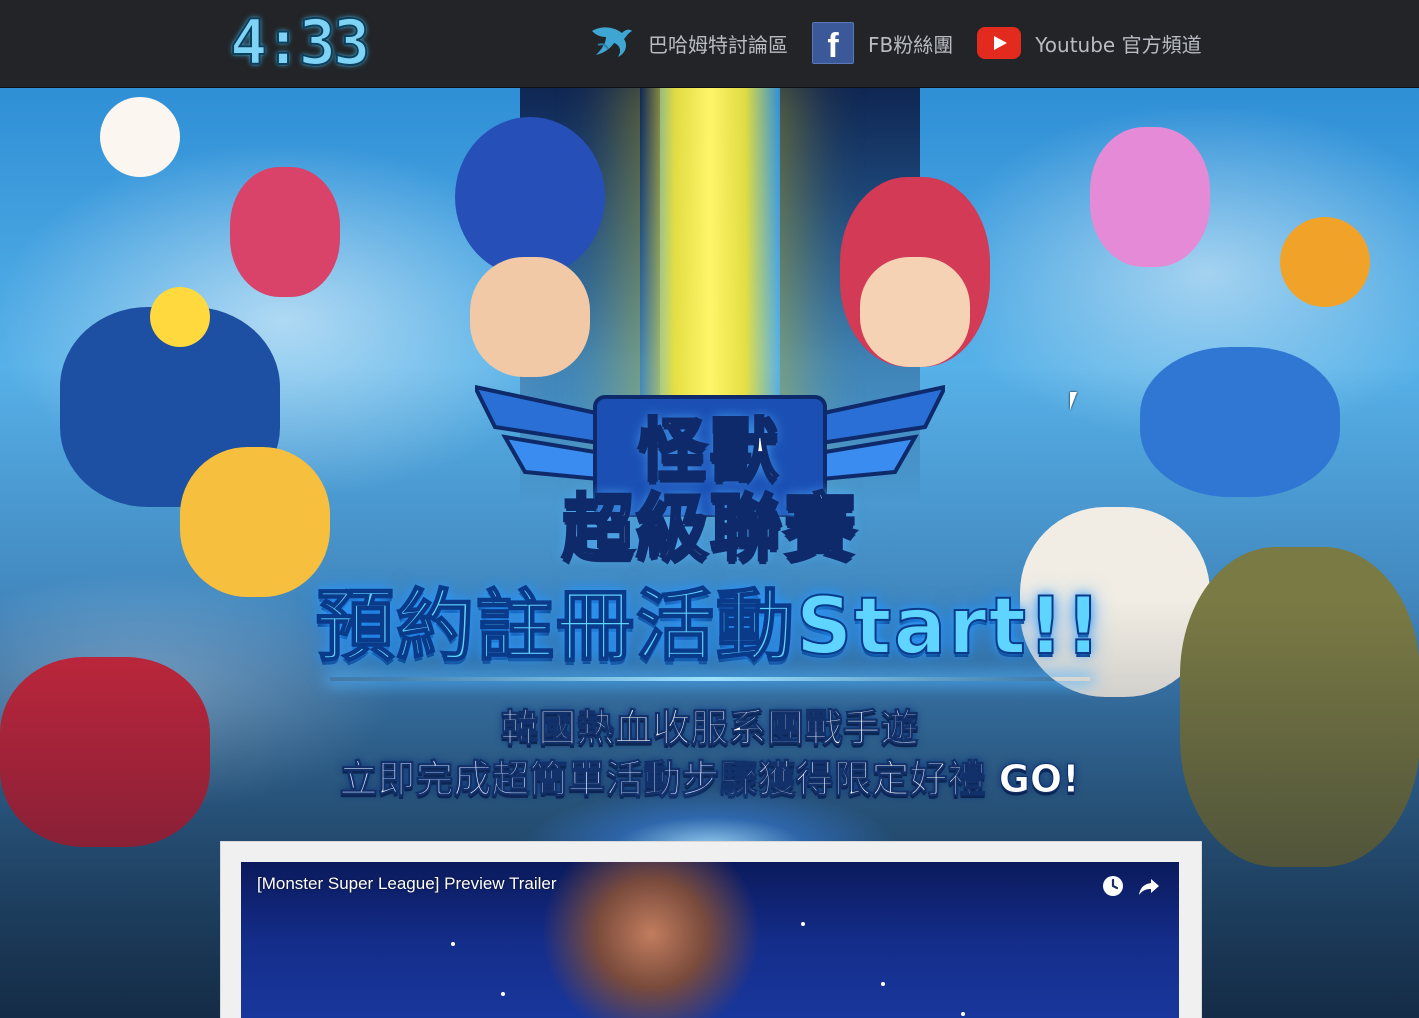  What do you see at coordinates (718, 44) in the screenshot?
I see `bahamut-forum-label: 巴哈姆特討論區` at bounding box center [718, 44].